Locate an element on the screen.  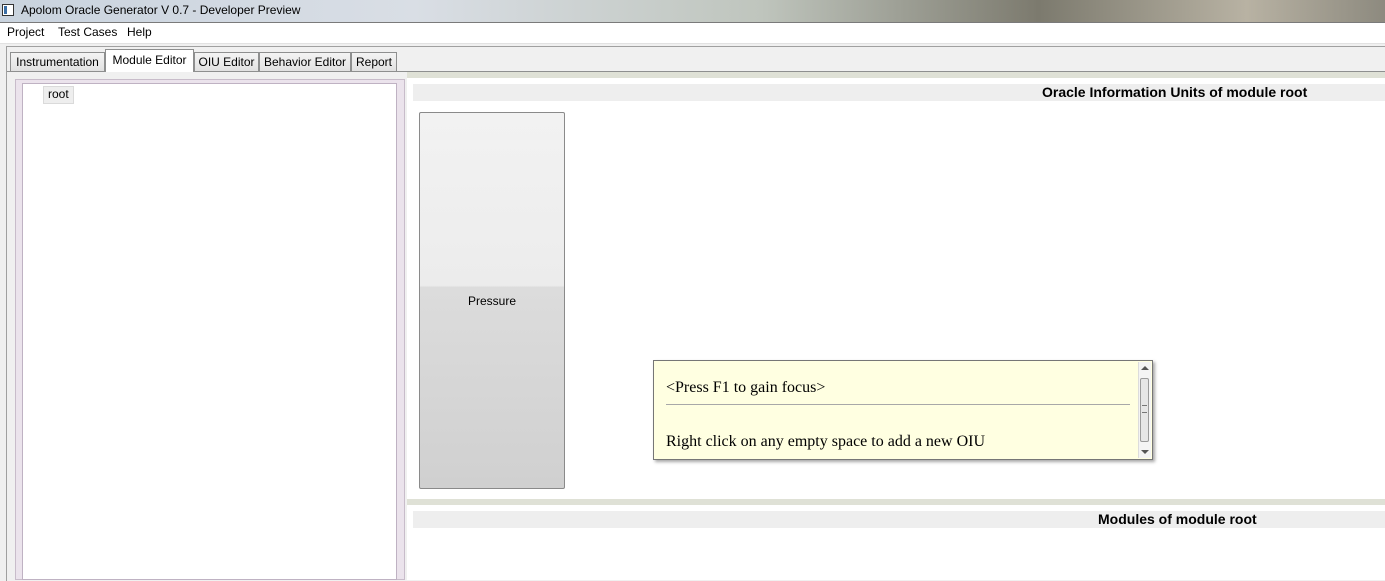
oiu-card-label: Pressure is located at coordinates (492, 301).